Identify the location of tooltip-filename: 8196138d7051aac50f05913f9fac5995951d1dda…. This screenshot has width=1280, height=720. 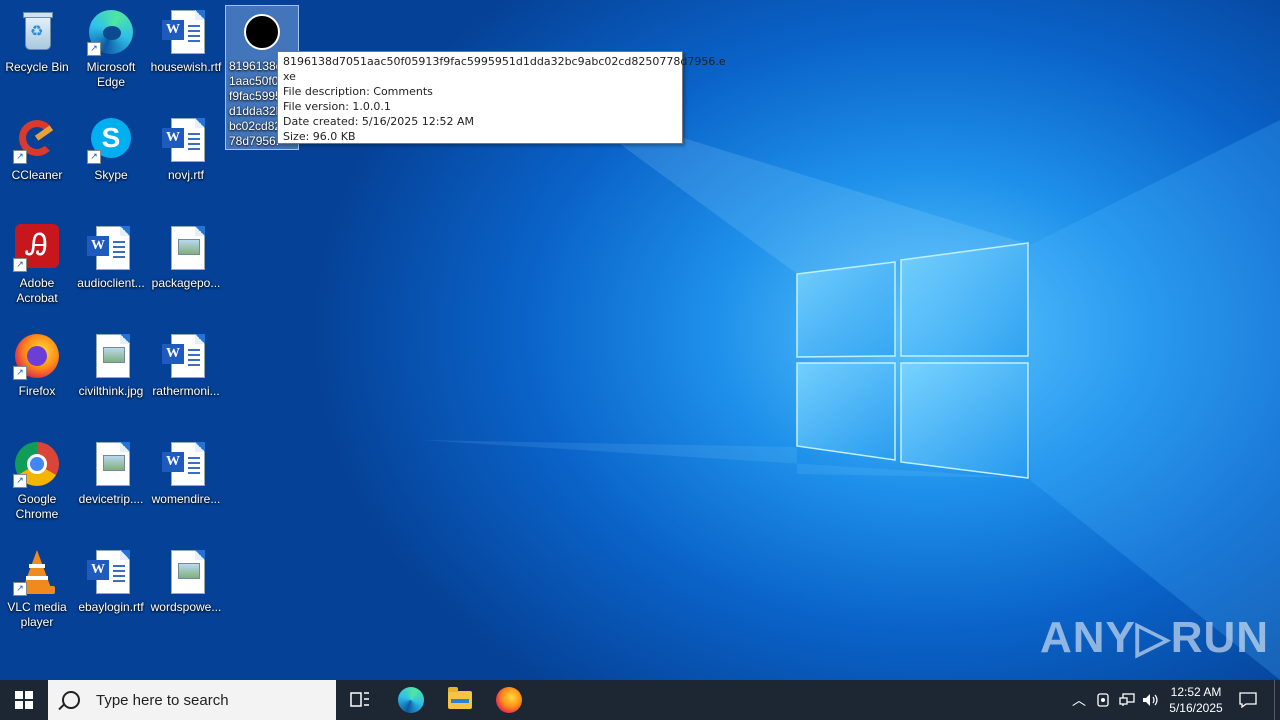
(504, 61).